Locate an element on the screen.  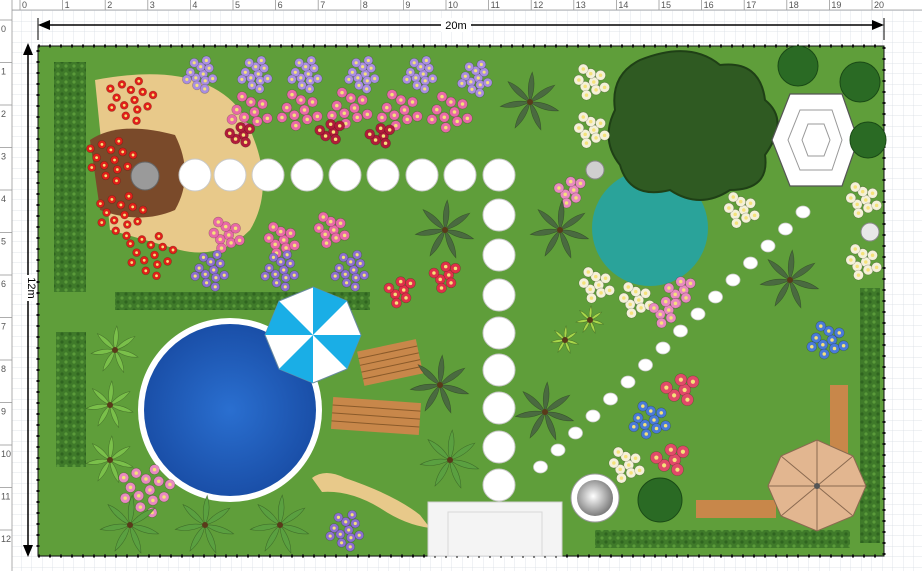
height-label: 12m is located at coordinates (31, 287).